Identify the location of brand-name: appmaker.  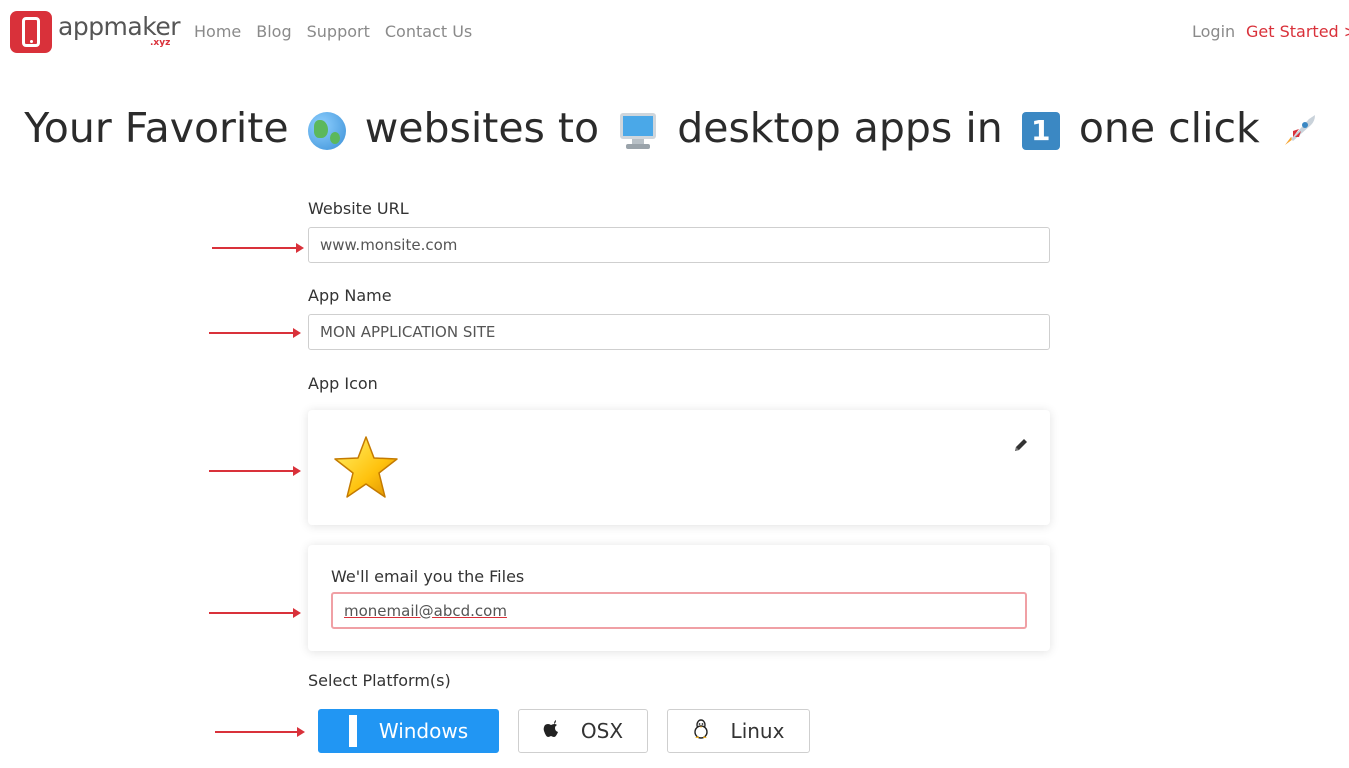
(119, 26).